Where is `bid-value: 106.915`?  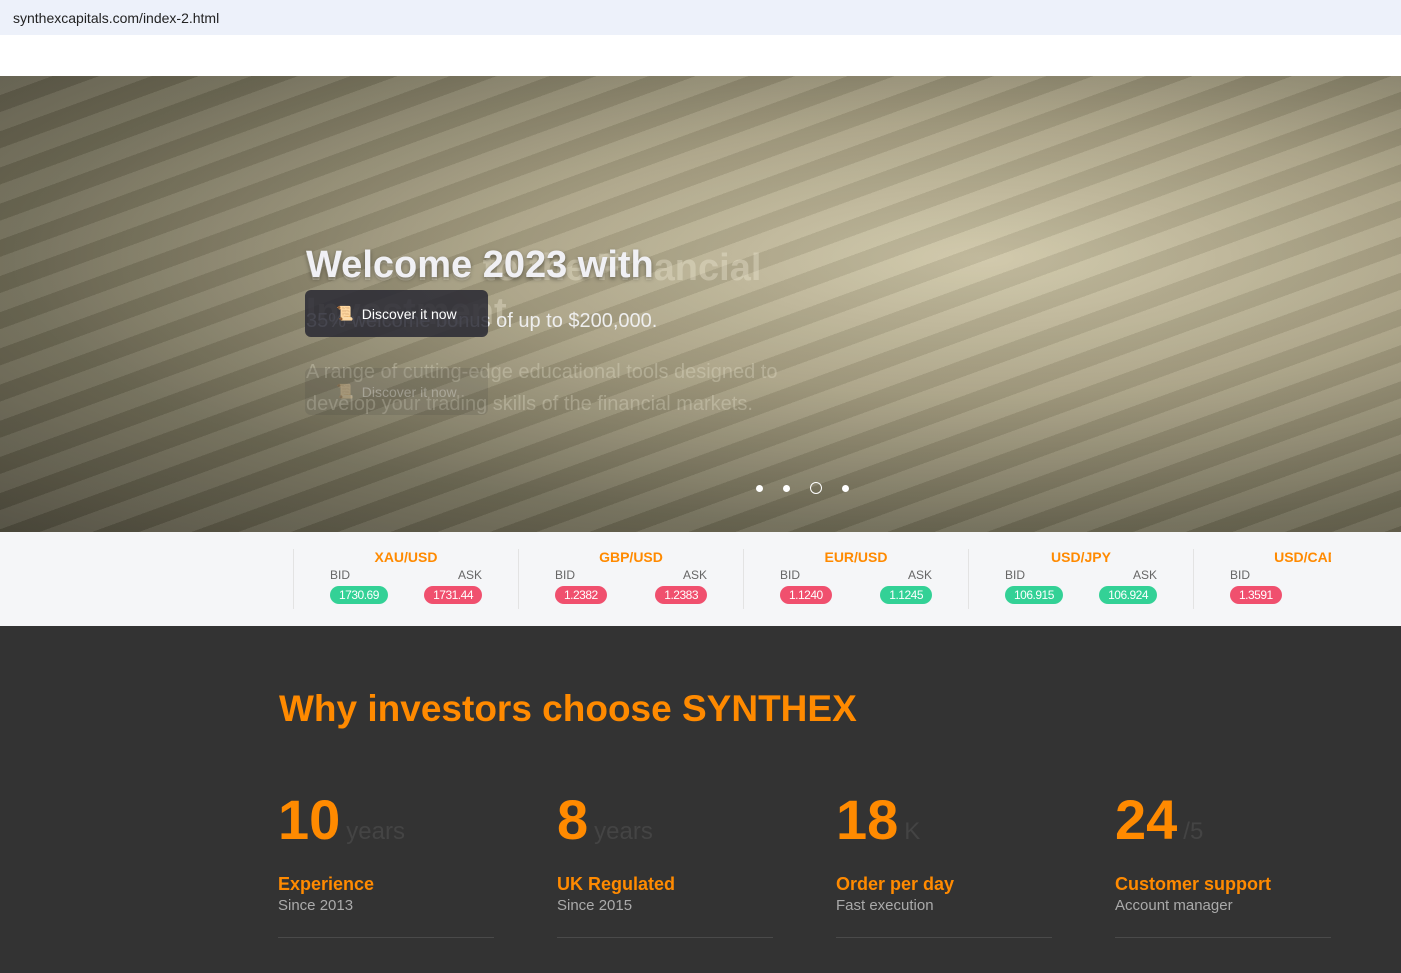
bid-value: 106.915 is located at coordinates (1034, 595).